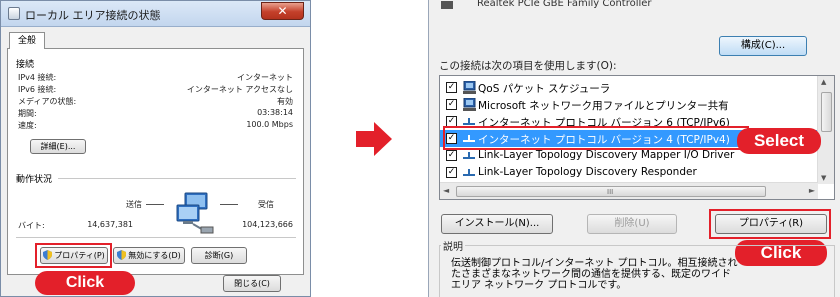 This screenshot has height=297, width=840. I want to click on item-label: Link-Layer Topology Discovery Responder, so click(587, 172).